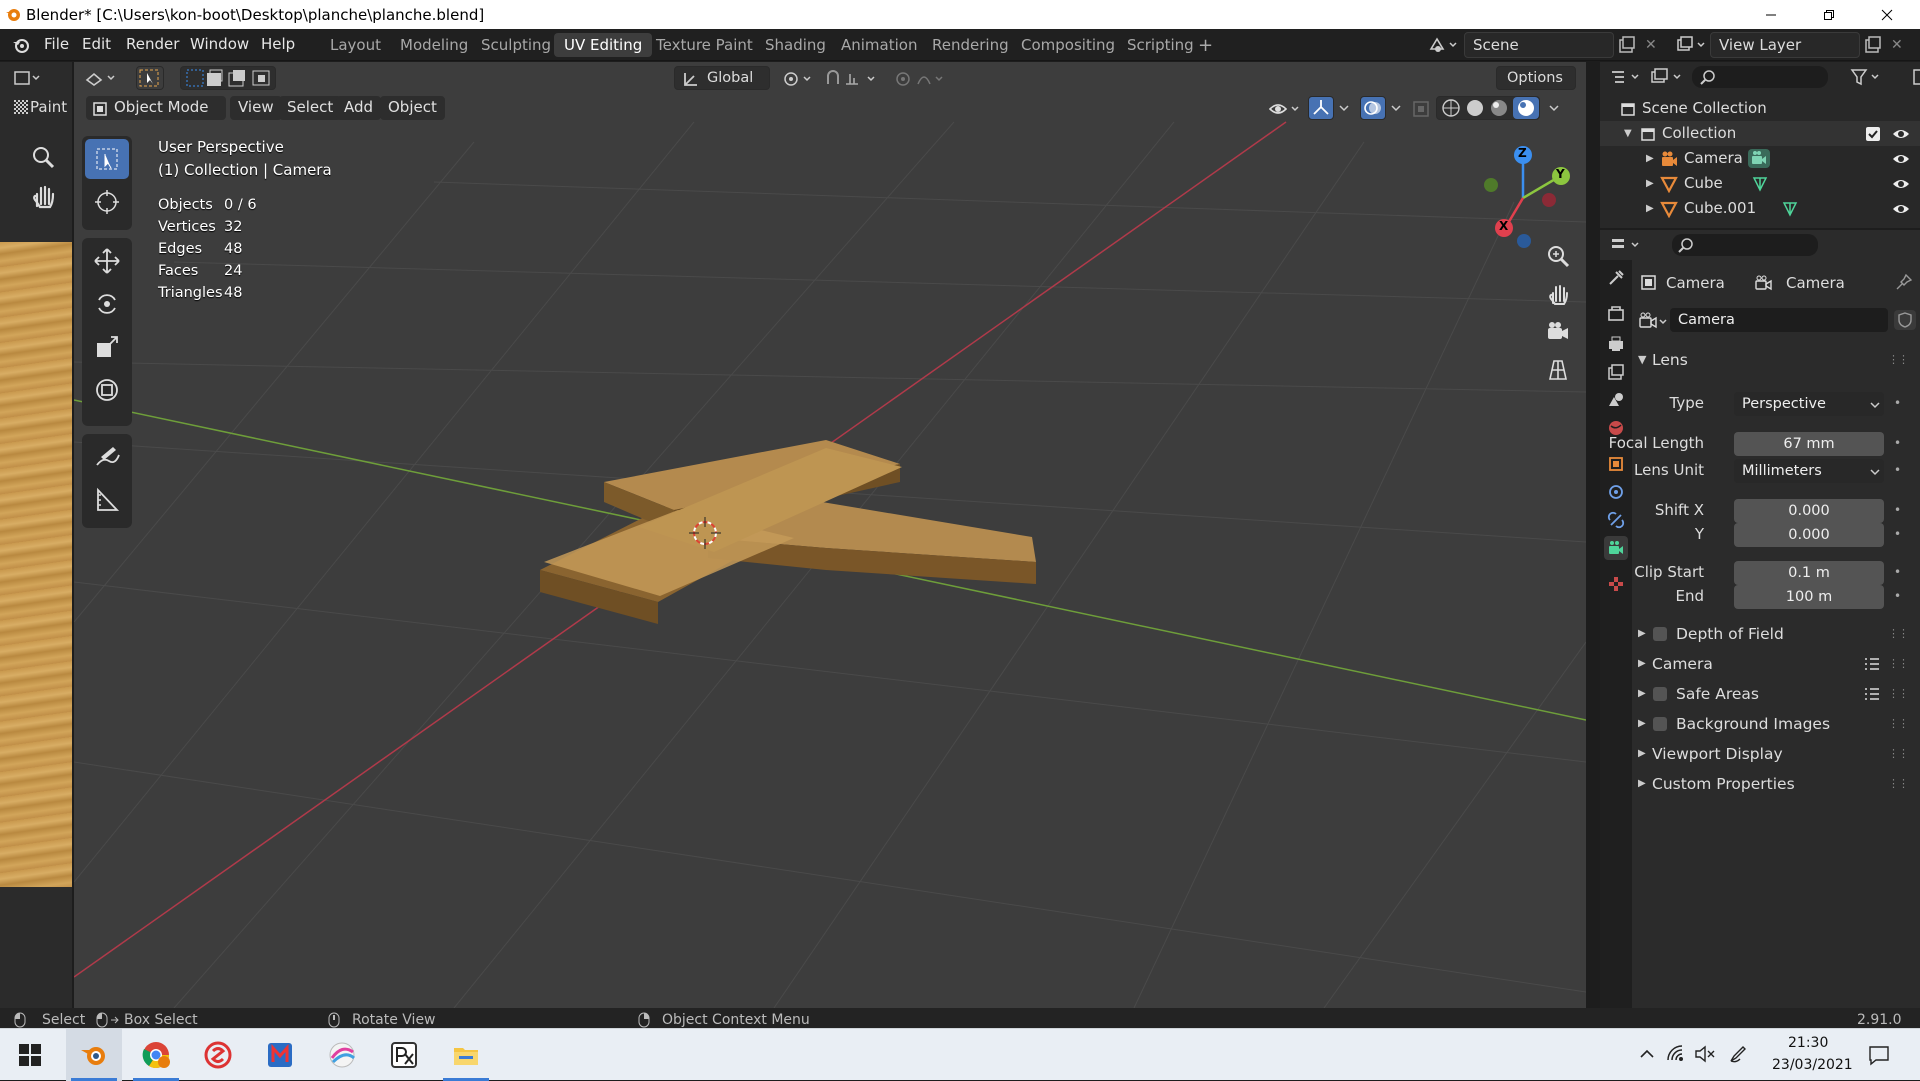 Image resolution: width=1920 pixels, height=1081 pixels. I want to click on datablock-browse-icon, so click(1654, 320).